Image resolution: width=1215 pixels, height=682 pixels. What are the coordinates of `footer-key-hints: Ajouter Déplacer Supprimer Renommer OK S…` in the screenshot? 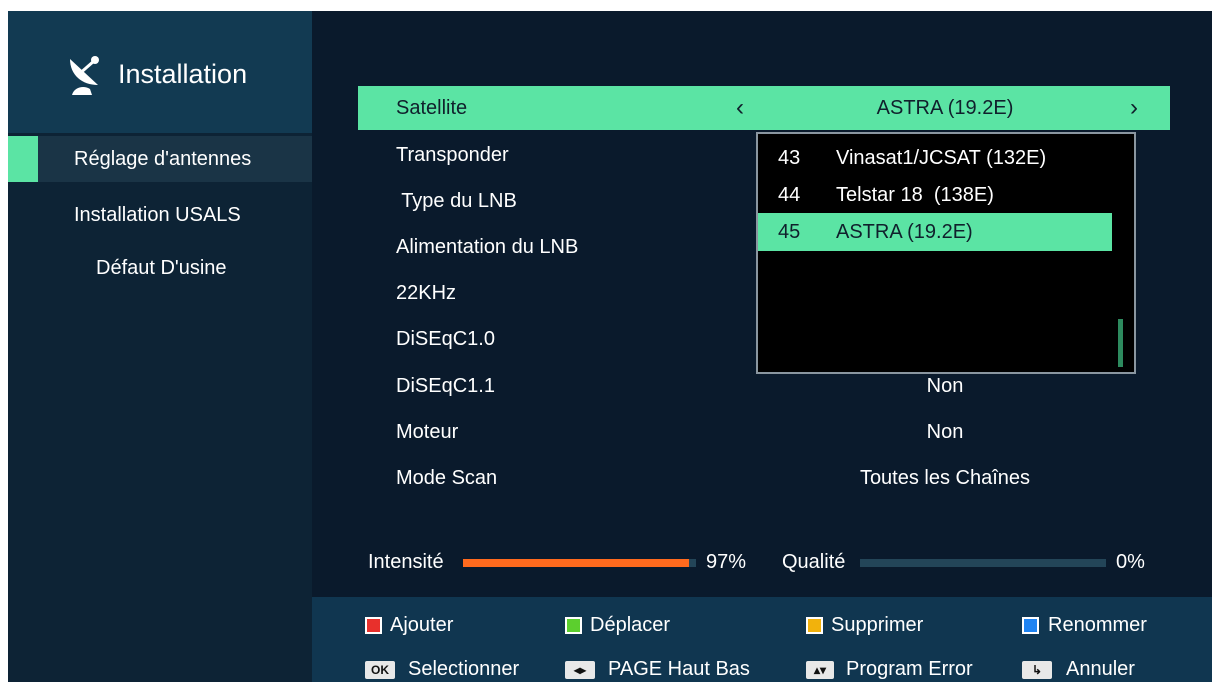 It's located at (762, 639).